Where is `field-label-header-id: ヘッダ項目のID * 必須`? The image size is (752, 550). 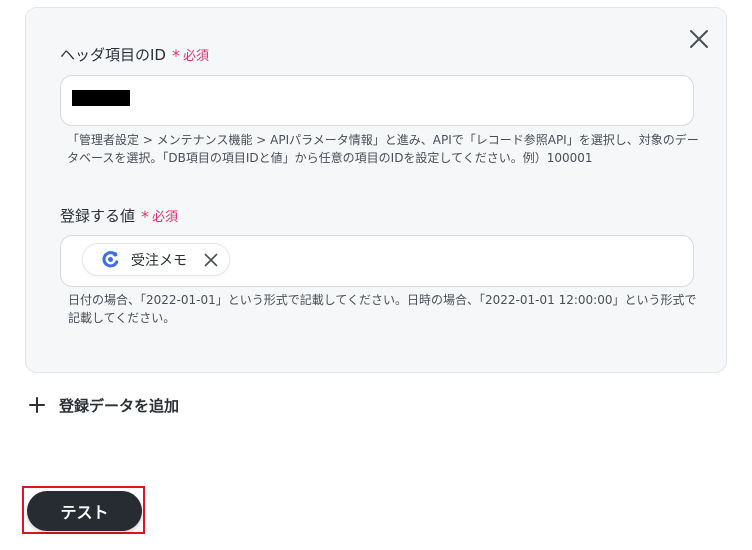 field-label-header-id: ヘッダ項目のID * 必須 is located at coordinates (134, 54).